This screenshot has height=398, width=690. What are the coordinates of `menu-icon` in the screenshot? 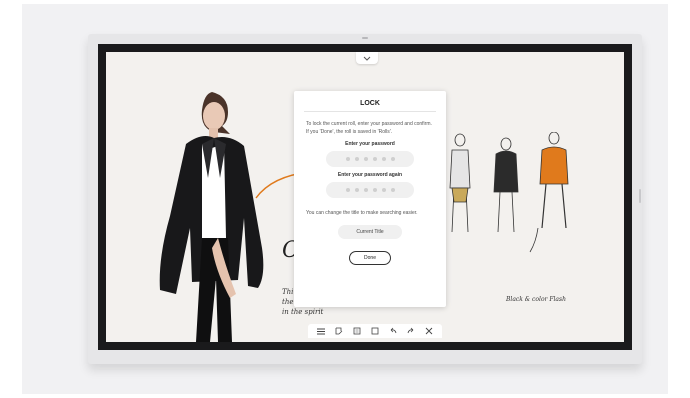 It's located at (321, 331).